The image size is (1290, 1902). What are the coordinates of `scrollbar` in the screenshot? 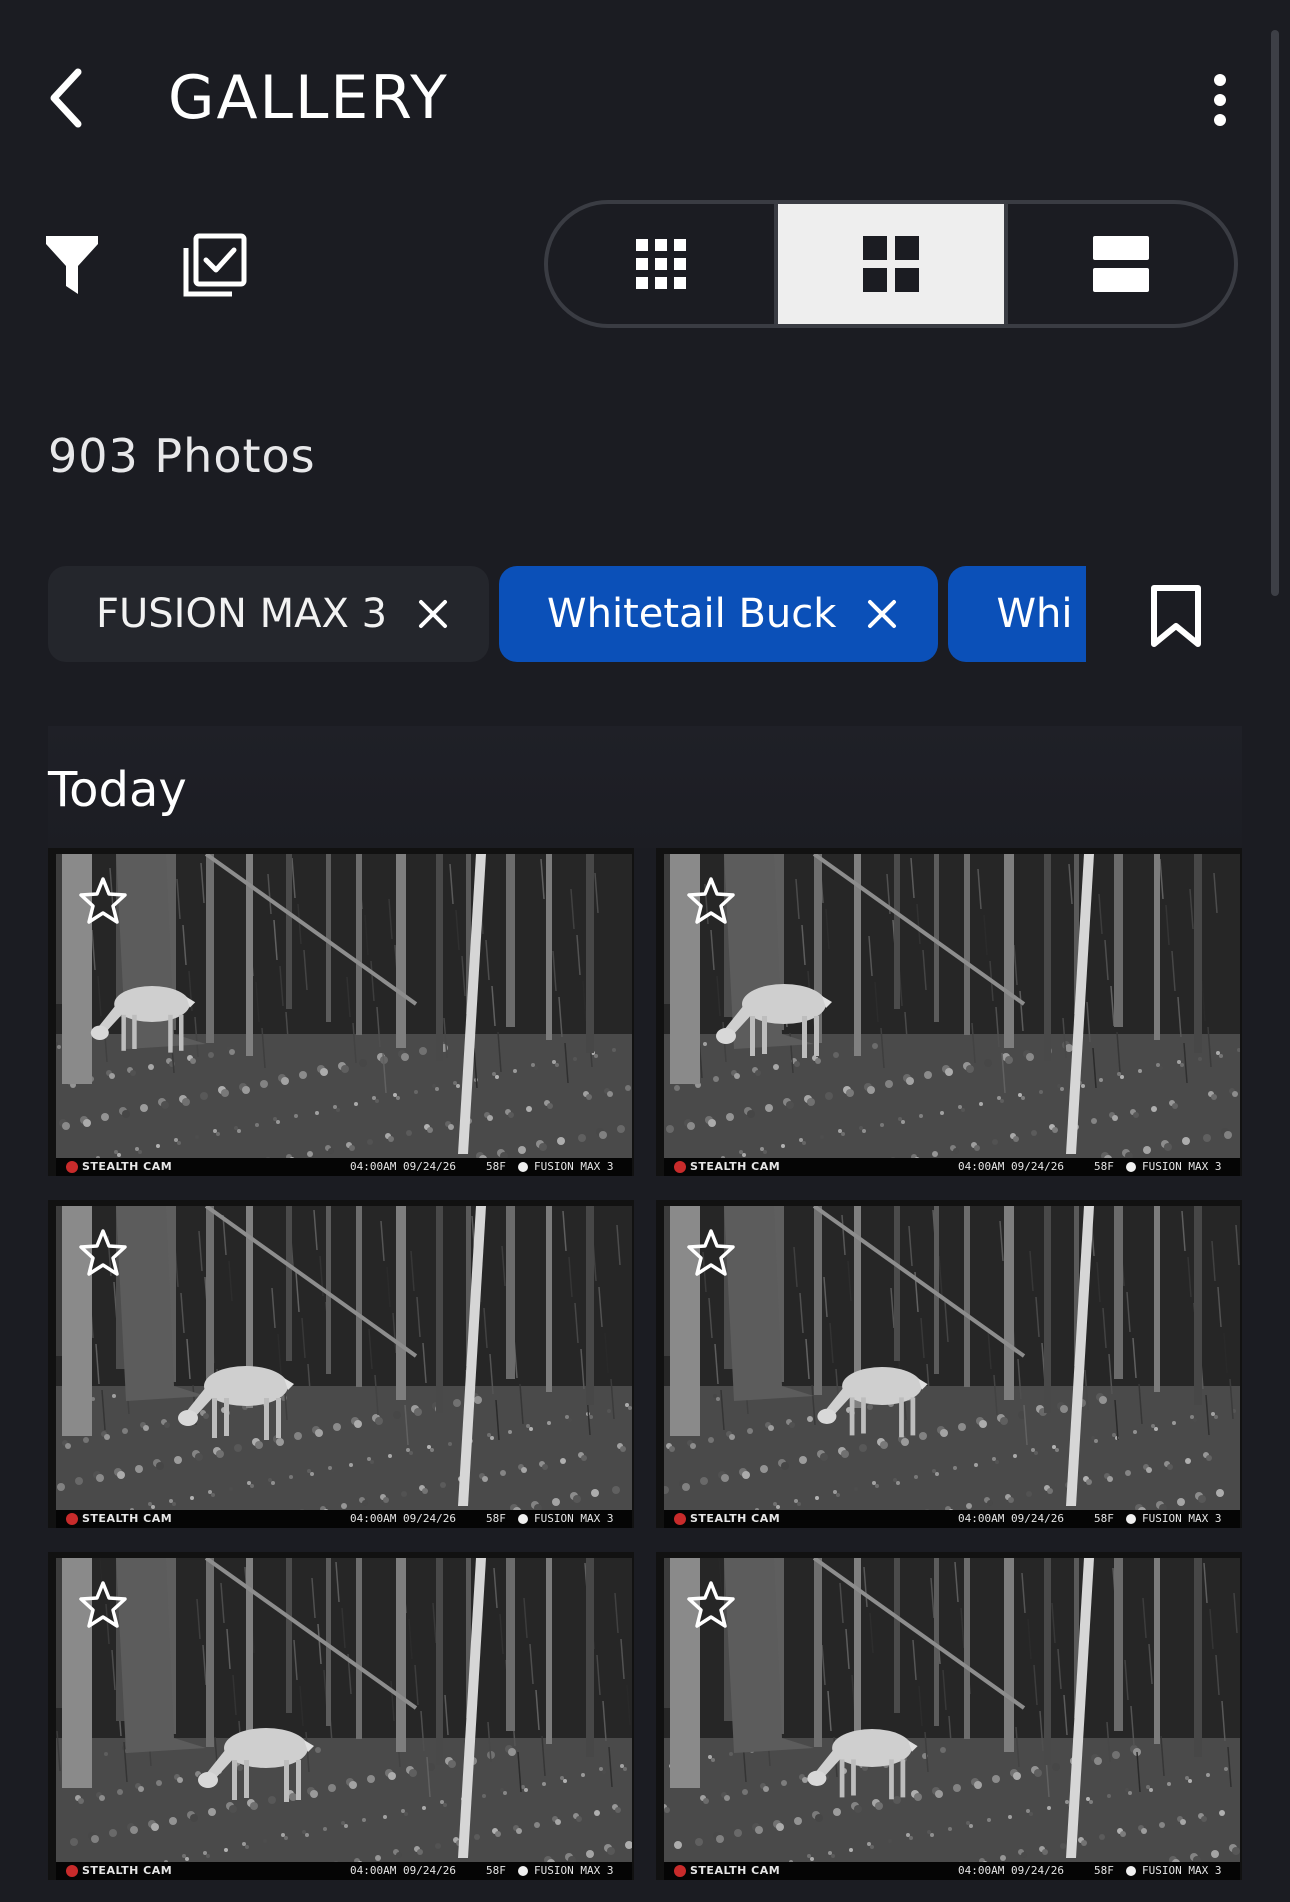 It's located at (1275, 313).